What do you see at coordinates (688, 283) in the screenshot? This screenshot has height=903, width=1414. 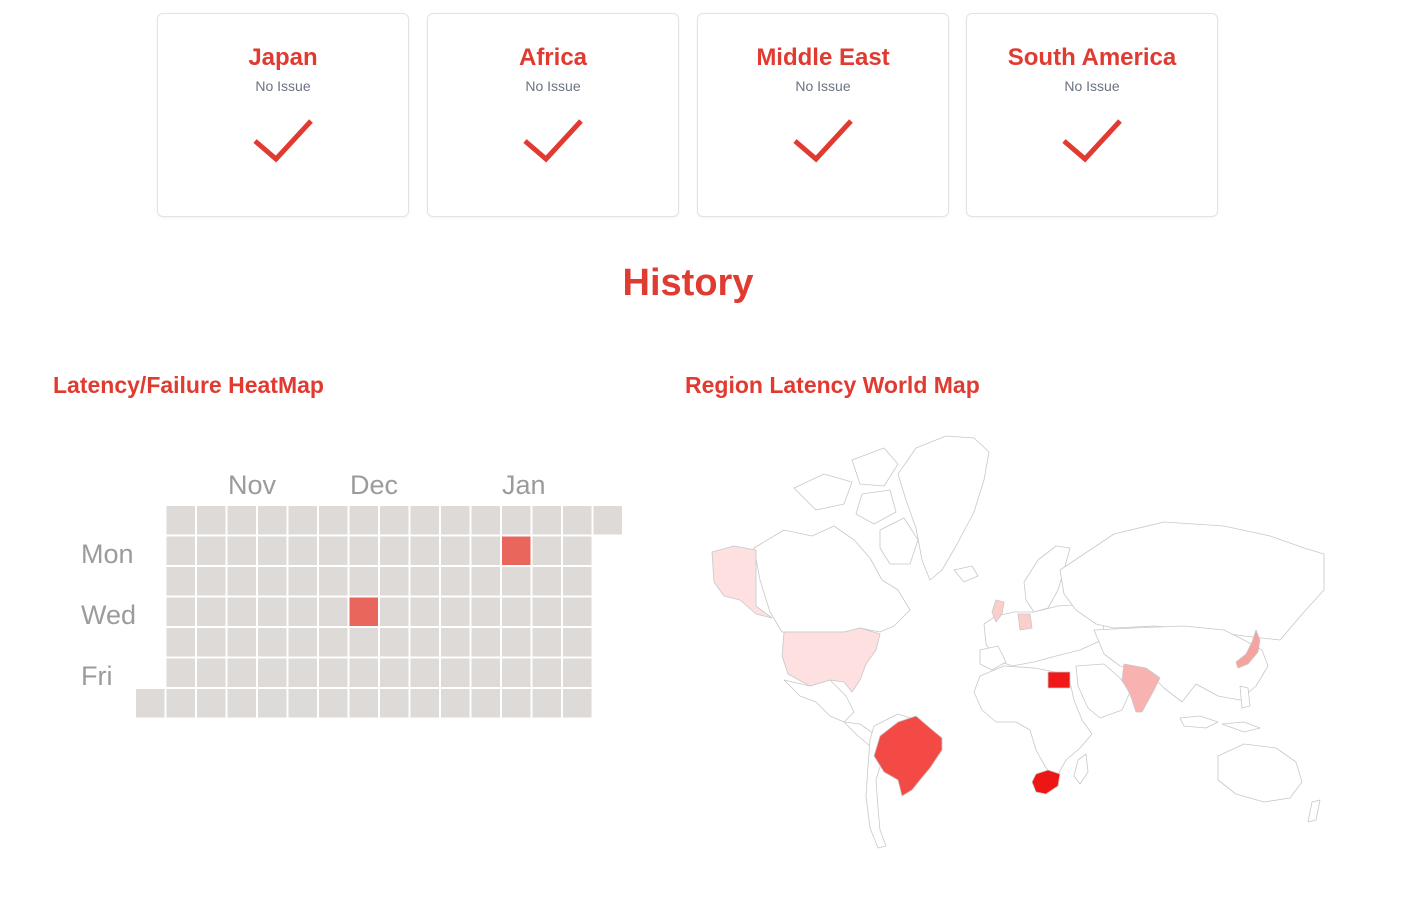 I see `history-title: History` at bounding box center [688, 283].